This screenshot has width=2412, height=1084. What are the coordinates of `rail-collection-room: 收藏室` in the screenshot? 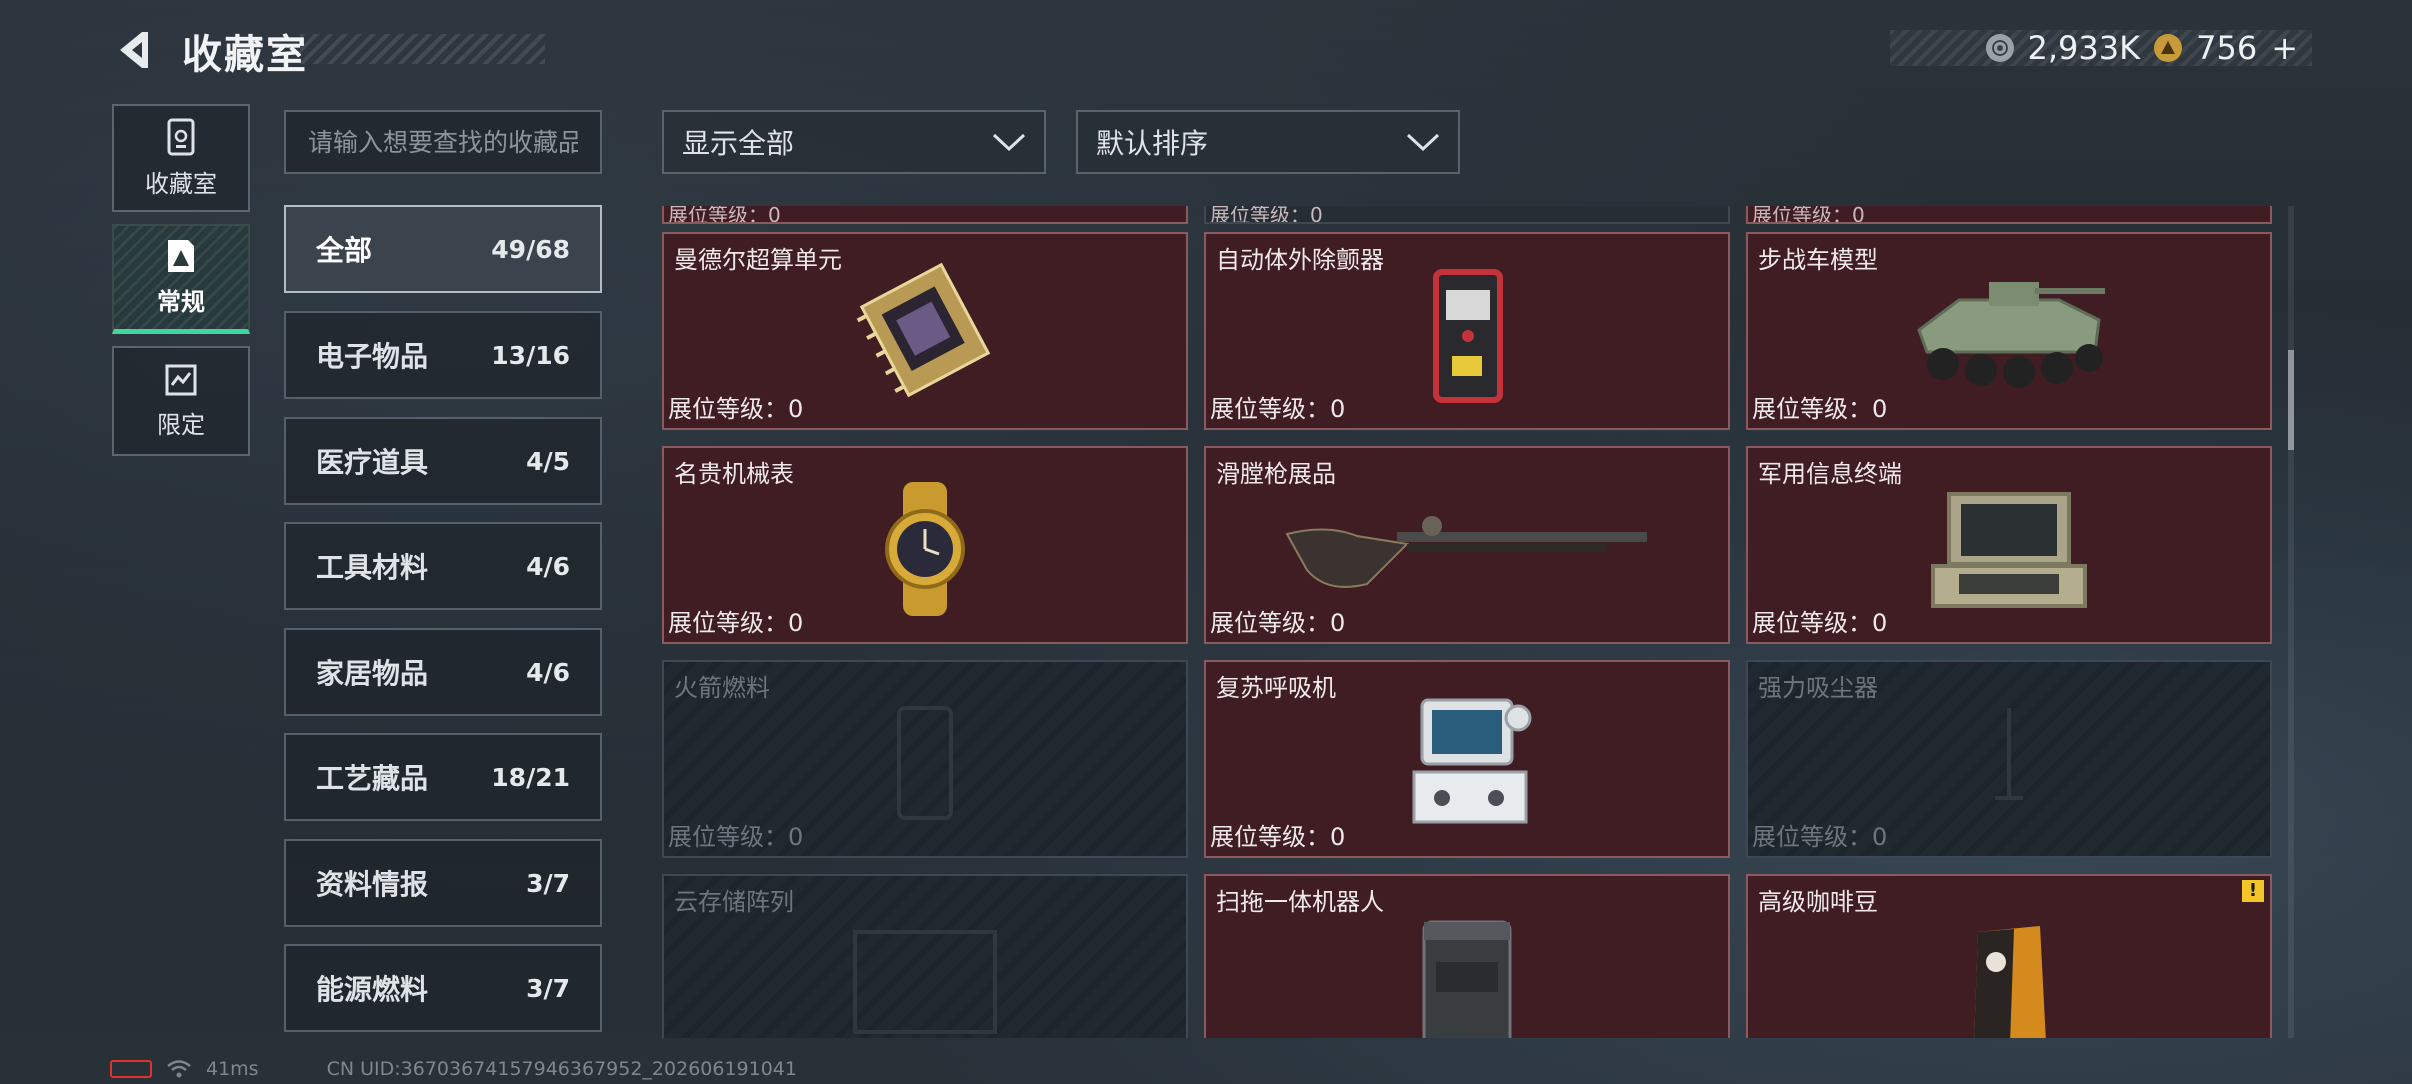 It's located at (181, 158).